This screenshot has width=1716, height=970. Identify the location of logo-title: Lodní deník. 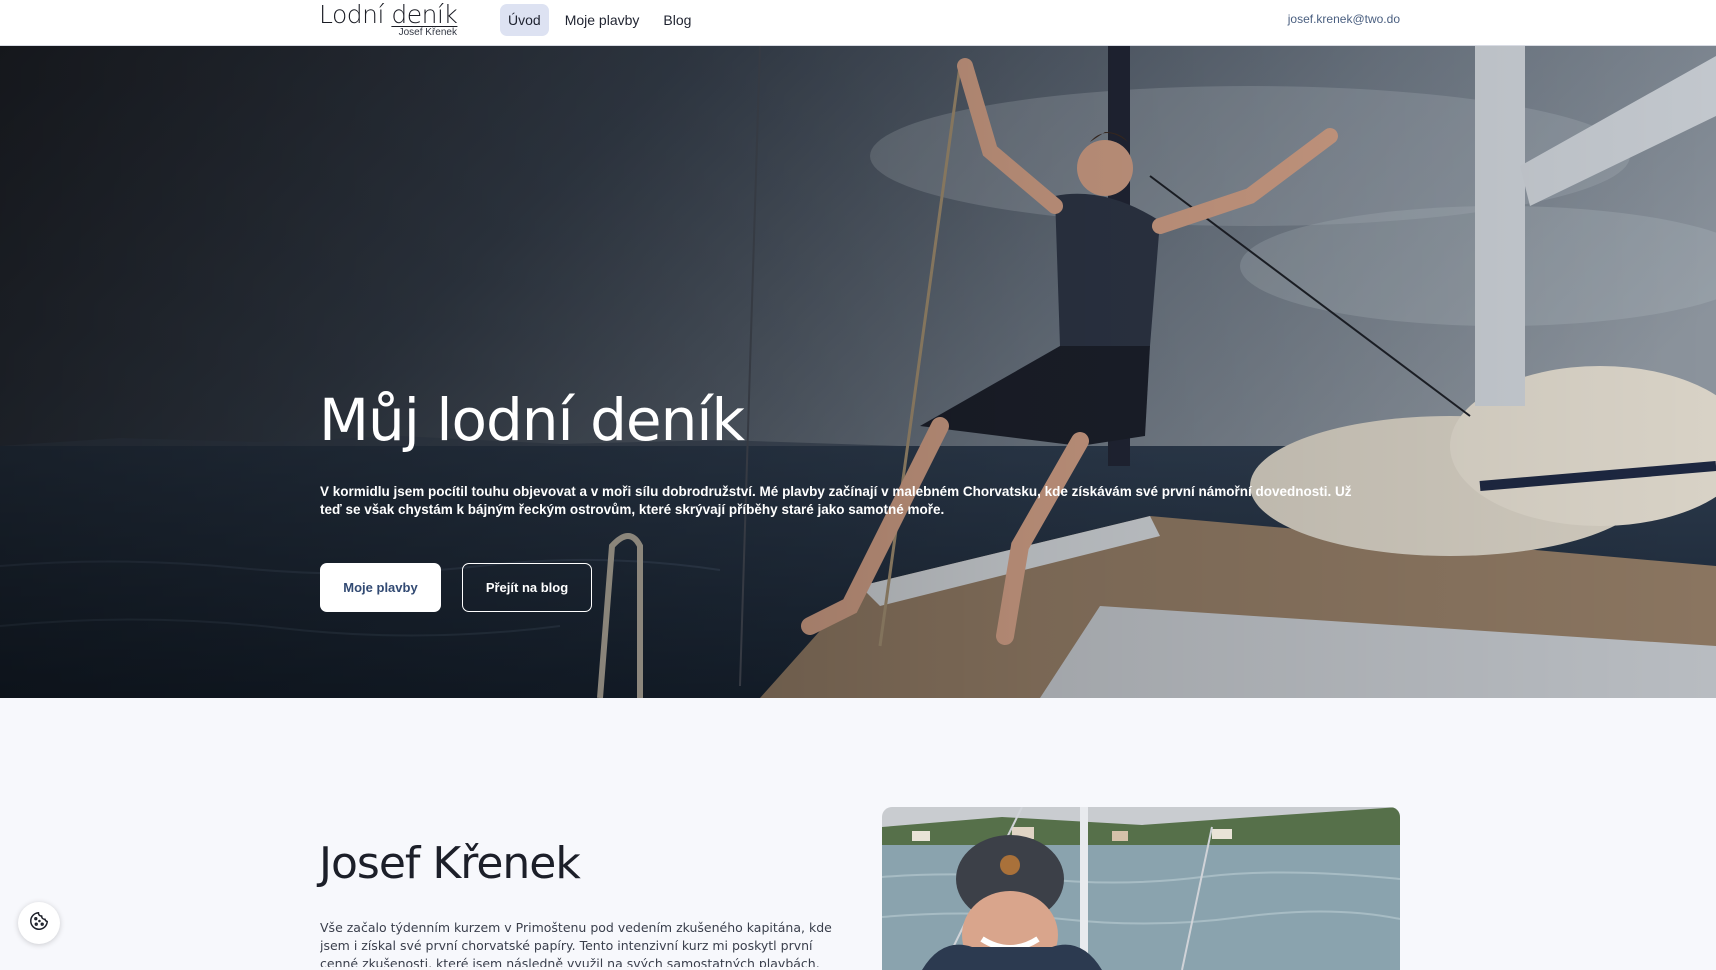
(388, 14).